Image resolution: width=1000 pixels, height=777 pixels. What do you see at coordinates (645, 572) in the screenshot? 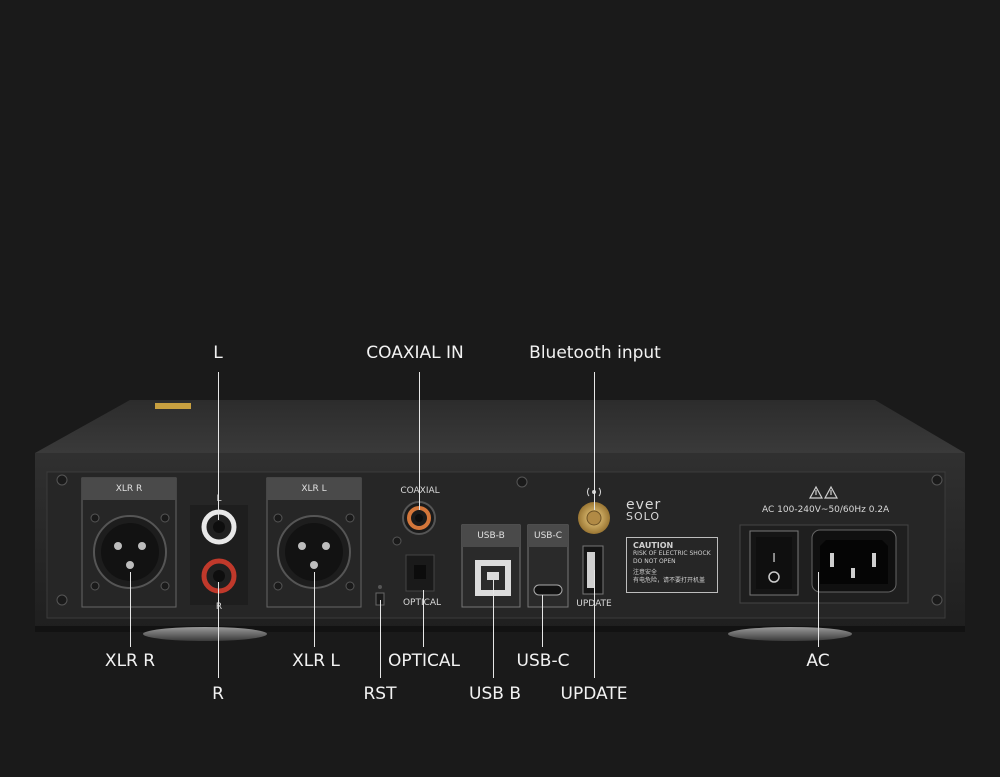
I see `caution-cn-title: 注意安全` at bounding box center [645, 572].